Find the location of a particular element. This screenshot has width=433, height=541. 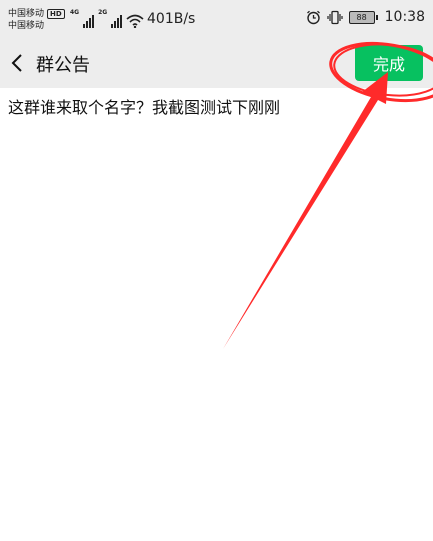

alarm-icon is located at coordinates (313, 17).